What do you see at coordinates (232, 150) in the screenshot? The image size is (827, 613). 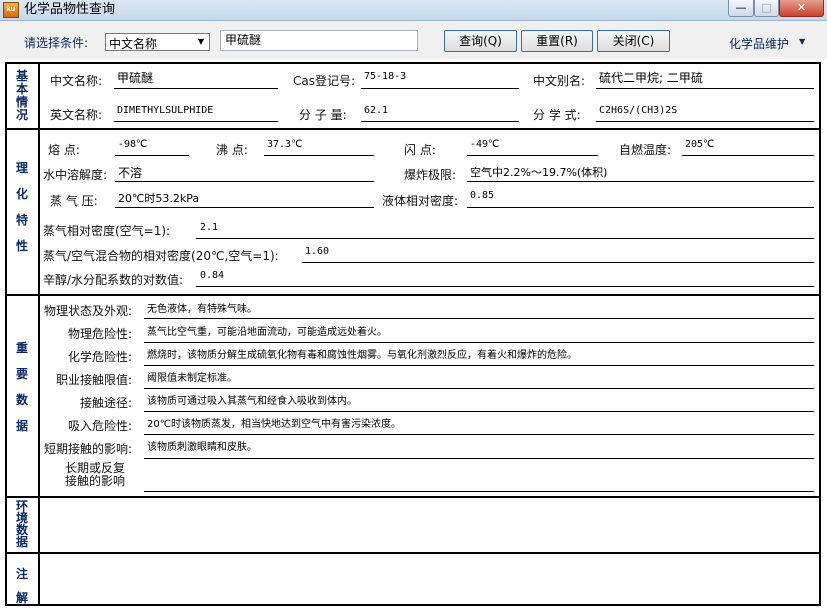 I see `boiling-label: 沸 点:` at bounding box center [232, 150].